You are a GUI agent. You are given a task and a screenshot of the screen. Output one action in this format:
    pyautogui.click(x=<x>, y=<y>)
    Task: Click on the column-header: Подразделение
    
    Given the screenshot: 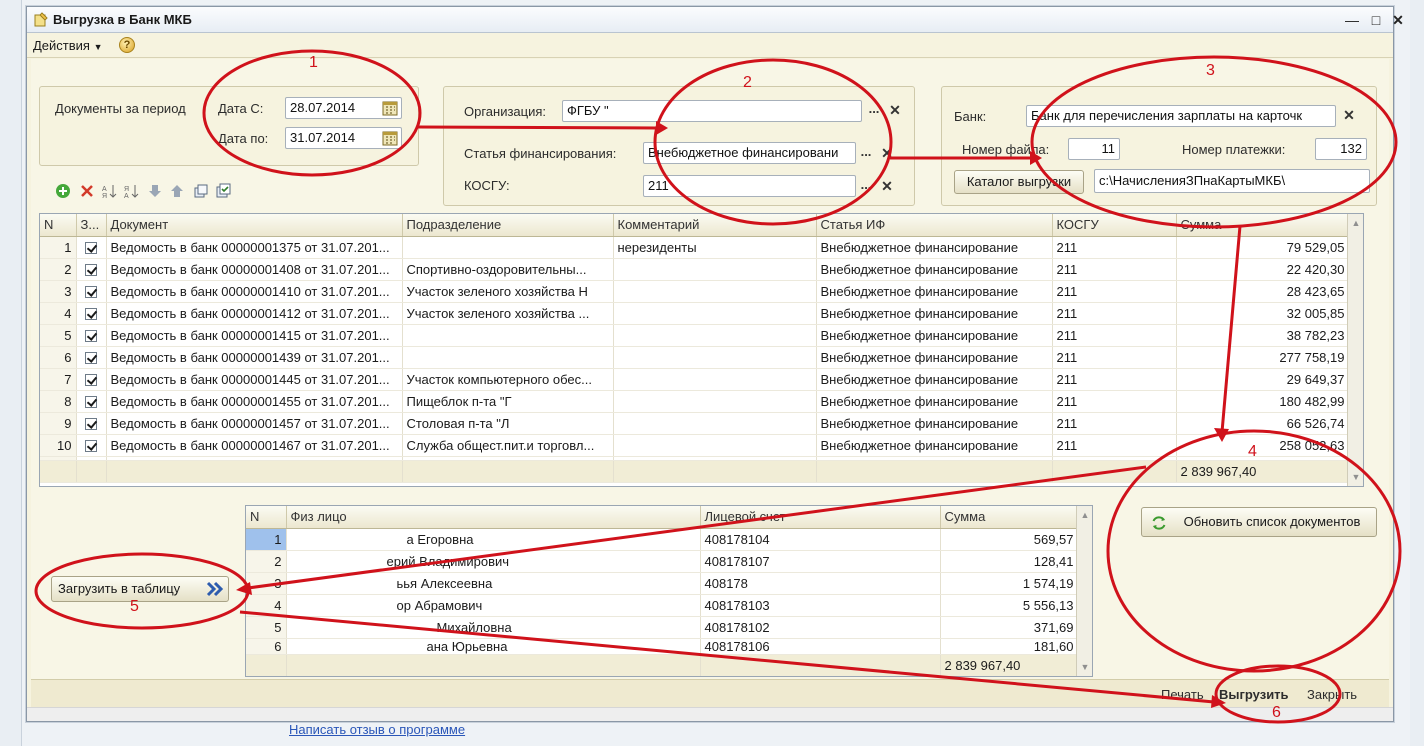 What is the action you would take?
    pyautogui.click(x=508, y=225)
    